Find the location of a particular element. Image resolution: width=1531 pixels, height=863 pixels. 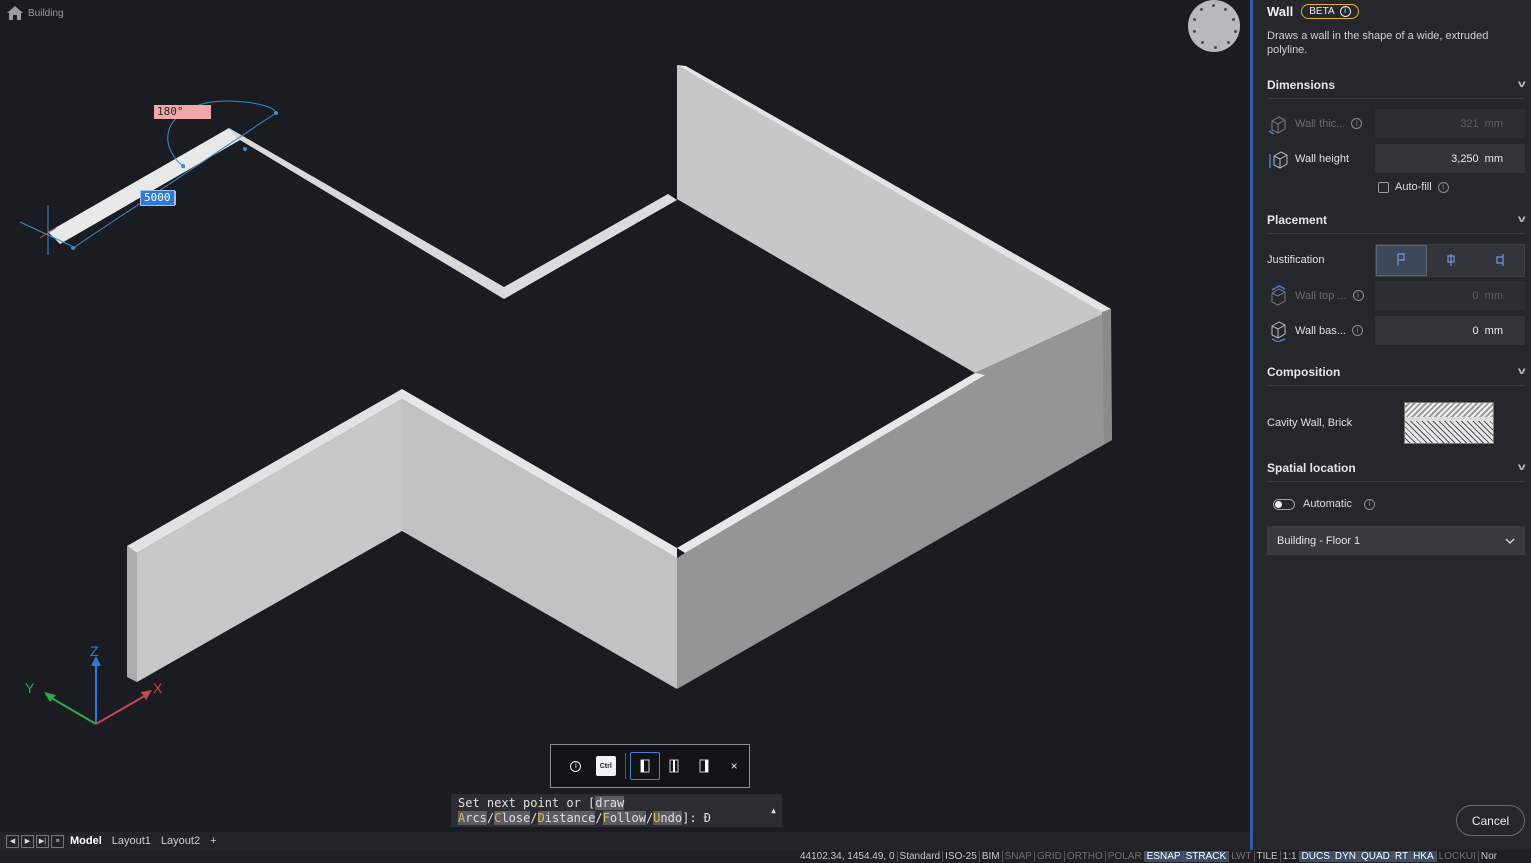

navigation-cube is located at coordinates (1214, 26).